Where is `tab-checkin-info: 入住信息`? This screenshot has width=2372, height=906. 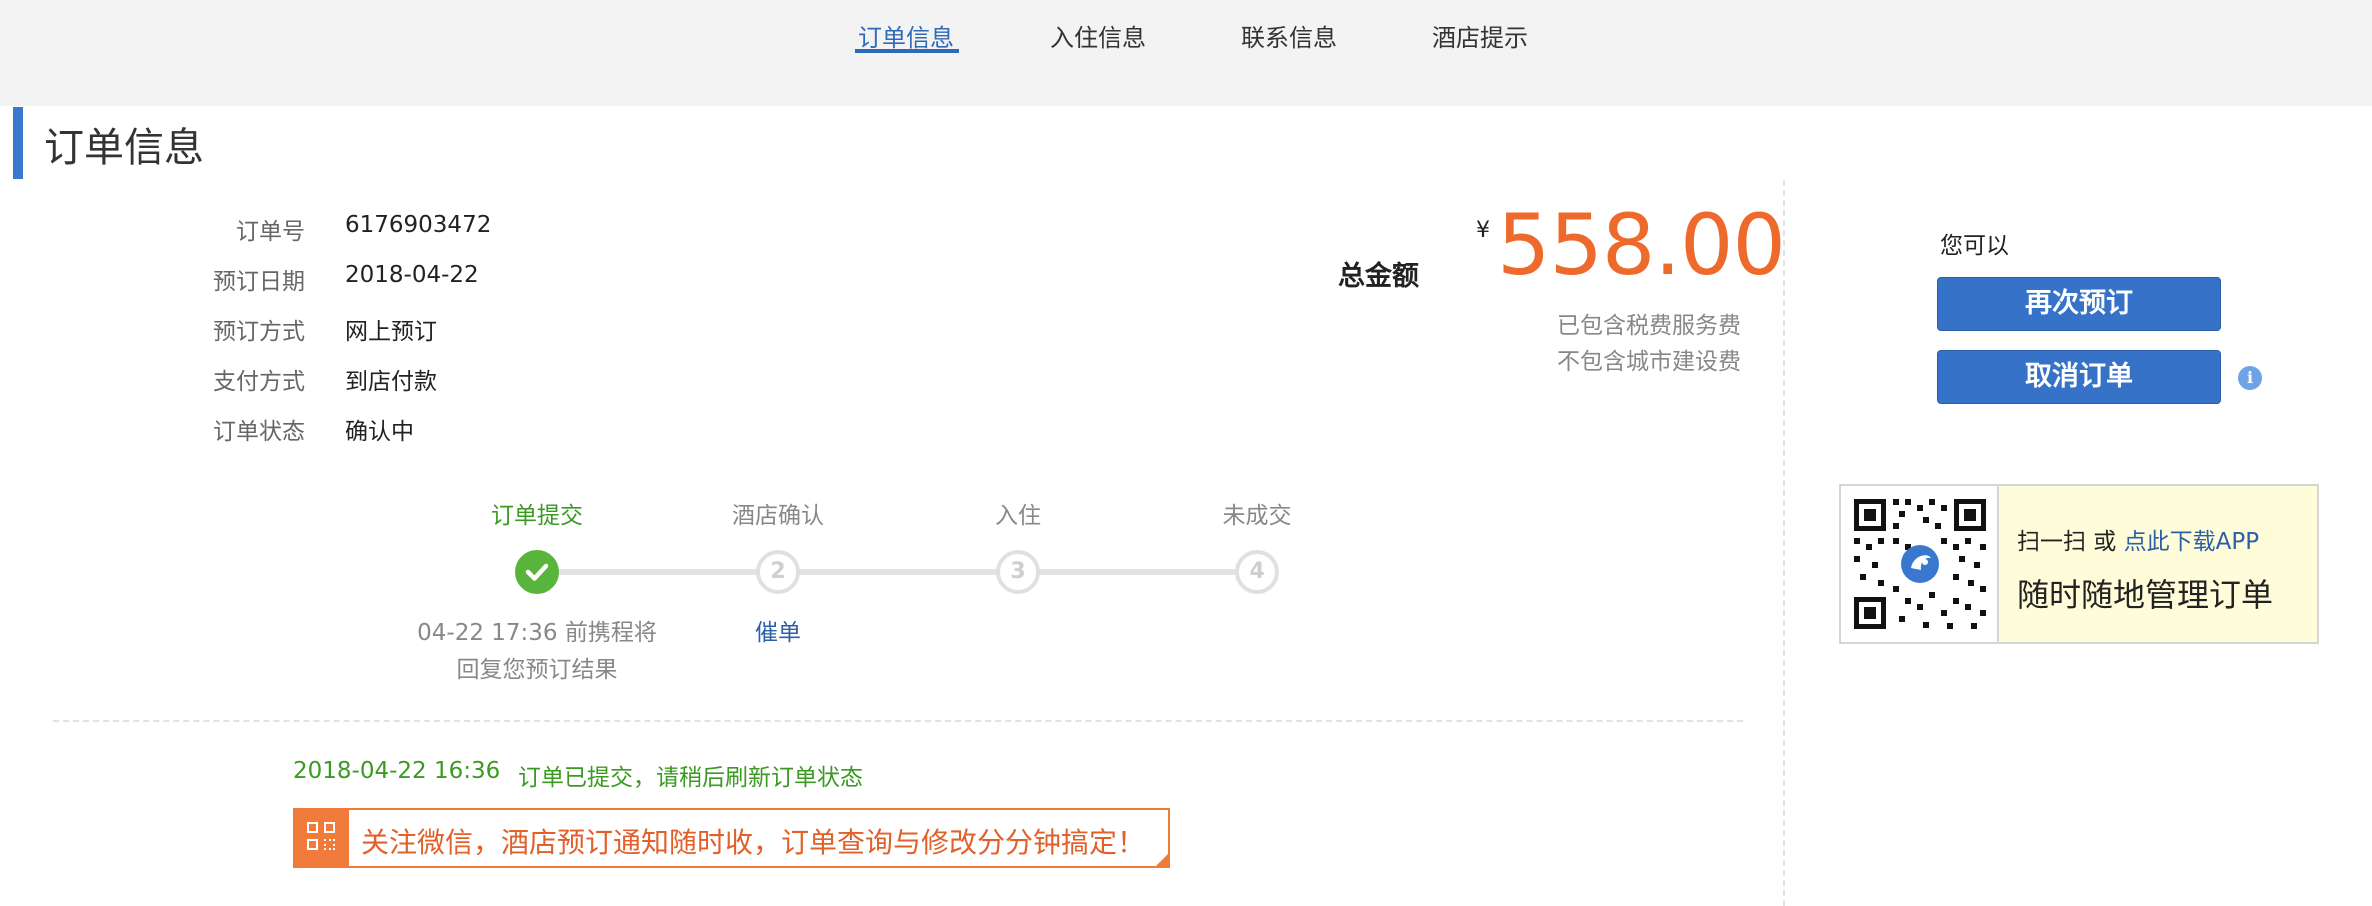 tab-checkin-info: 入住信息 is located at coordinates (1098, 35).